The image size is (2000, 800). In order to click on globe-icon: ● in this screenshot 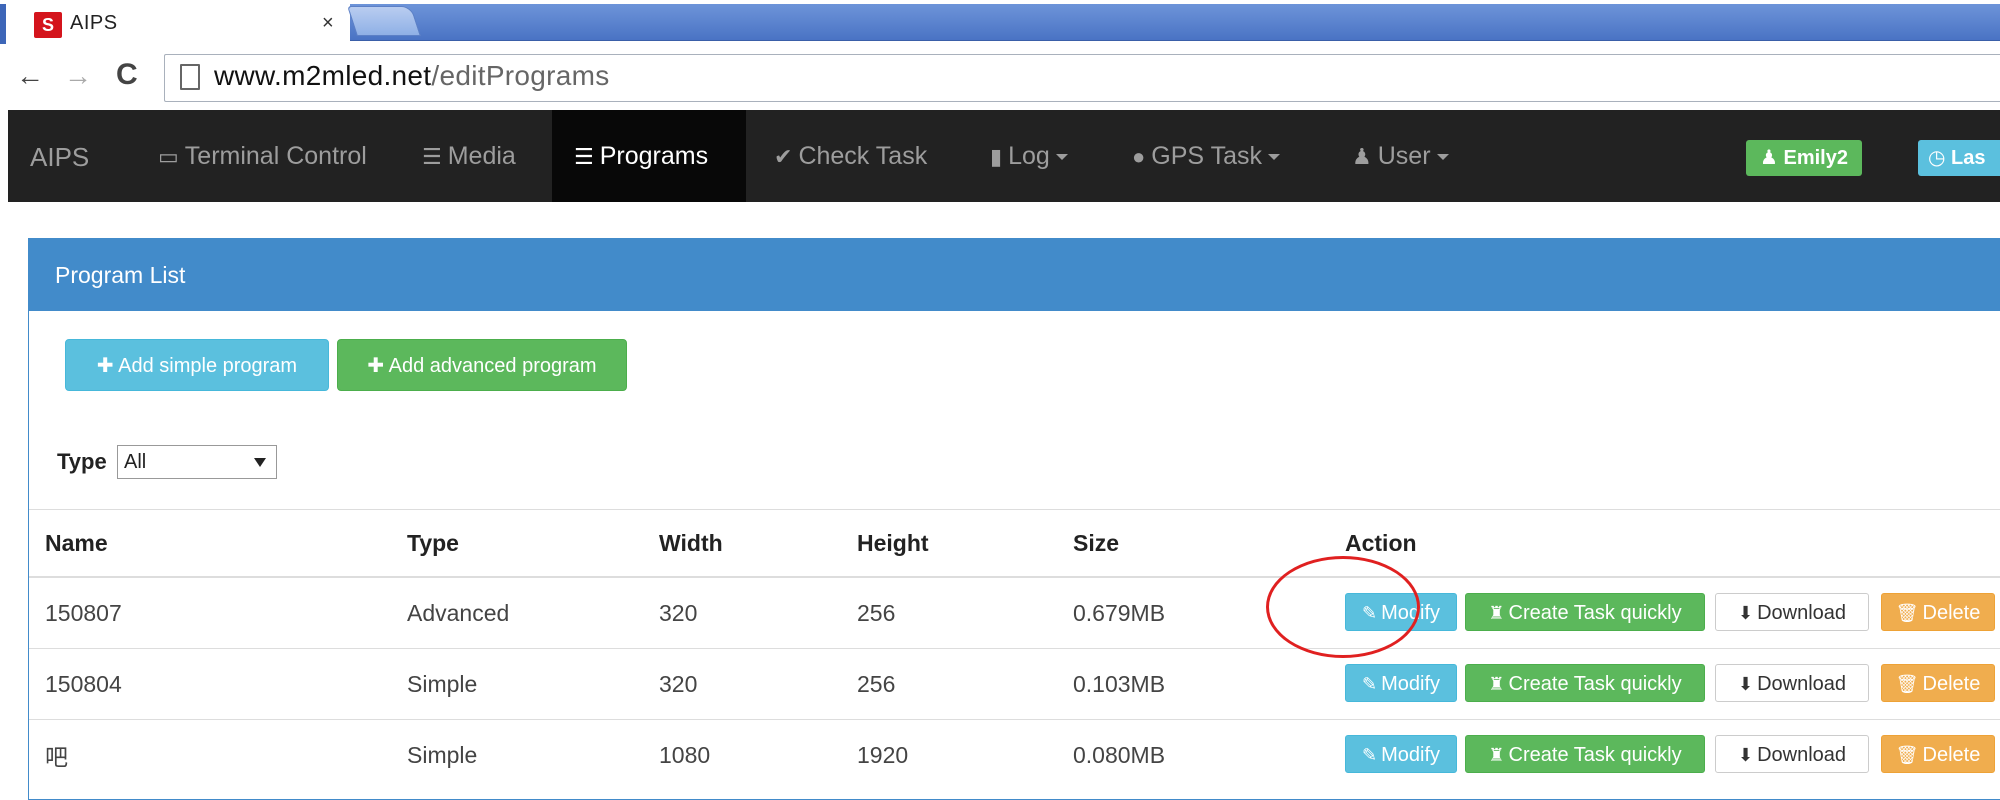, I will do `click(1139, 156)`.